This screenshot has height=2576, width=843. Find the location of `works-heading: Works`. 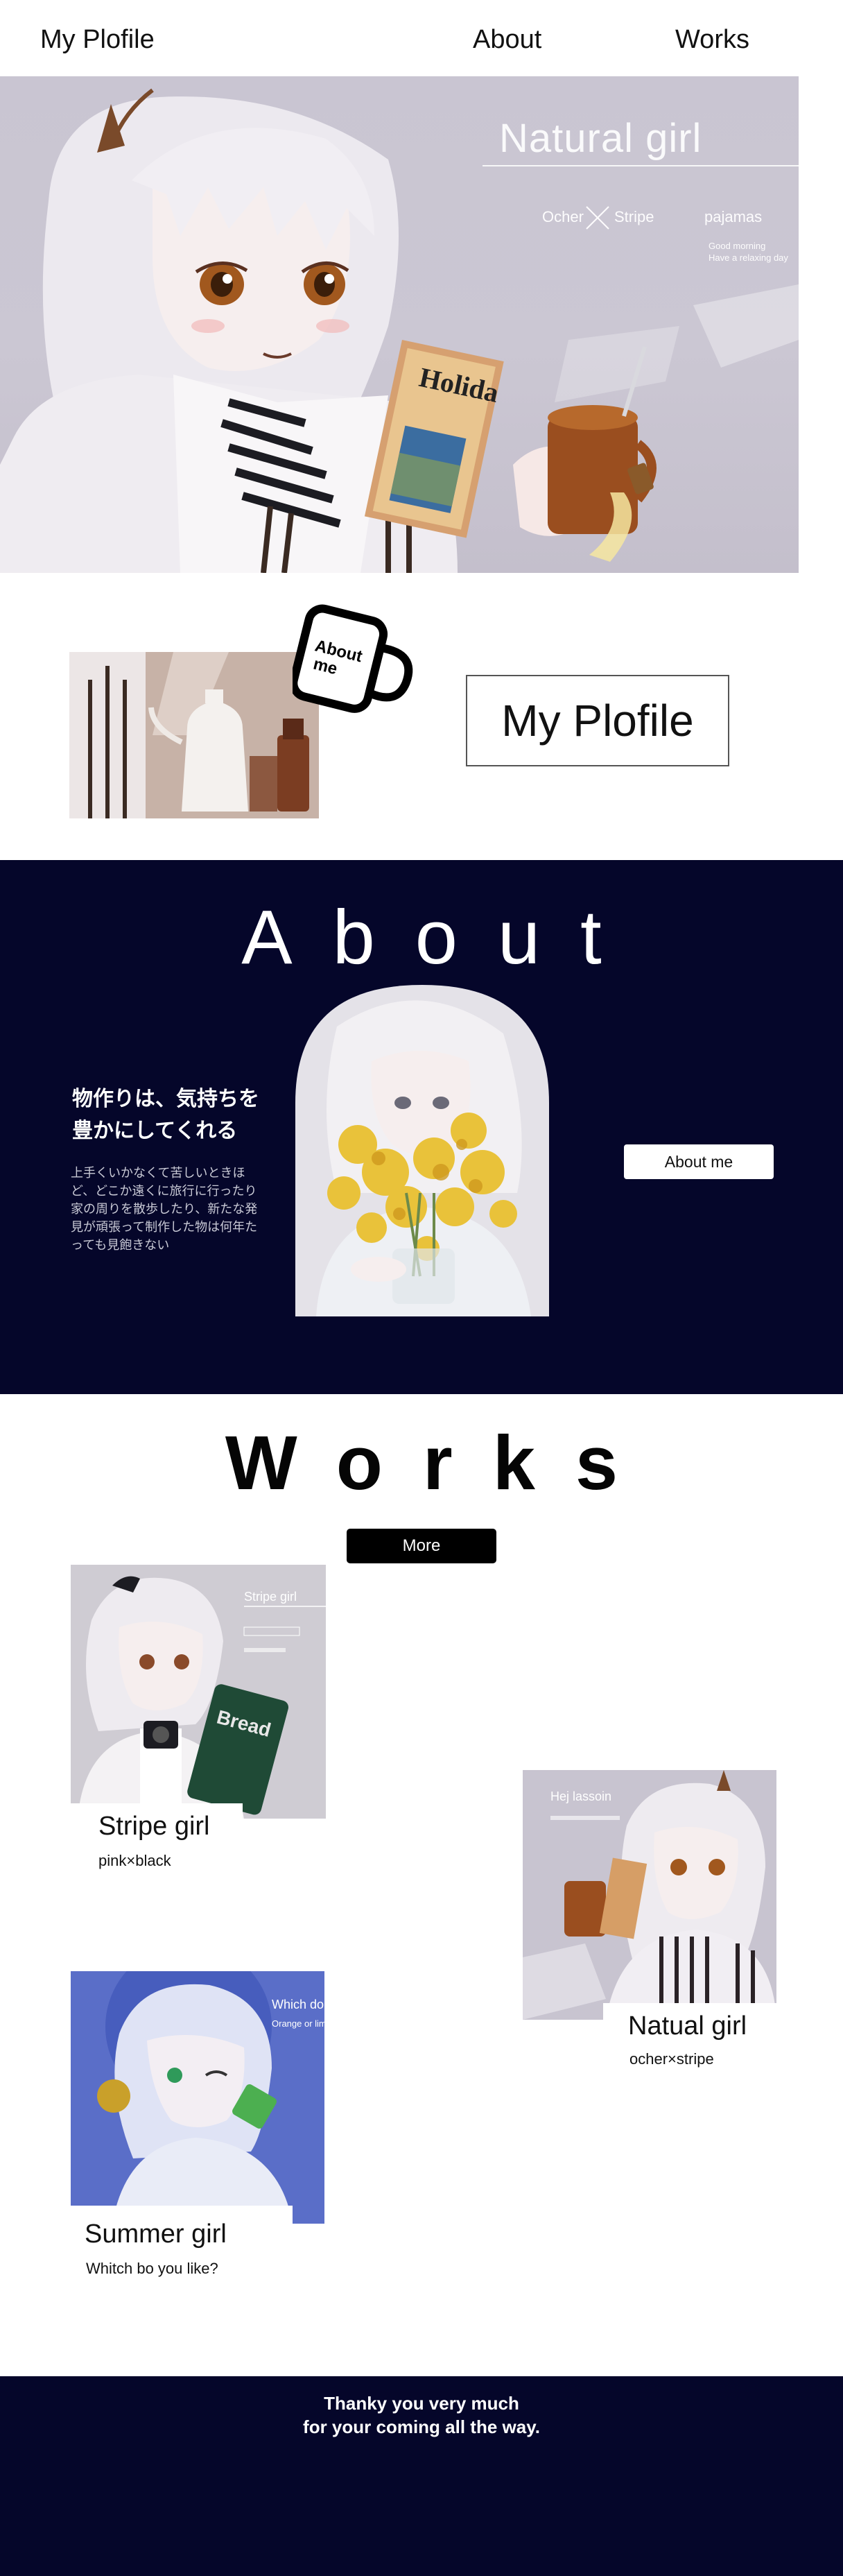

works-heading: Works is located at coordinates (442, 1463).